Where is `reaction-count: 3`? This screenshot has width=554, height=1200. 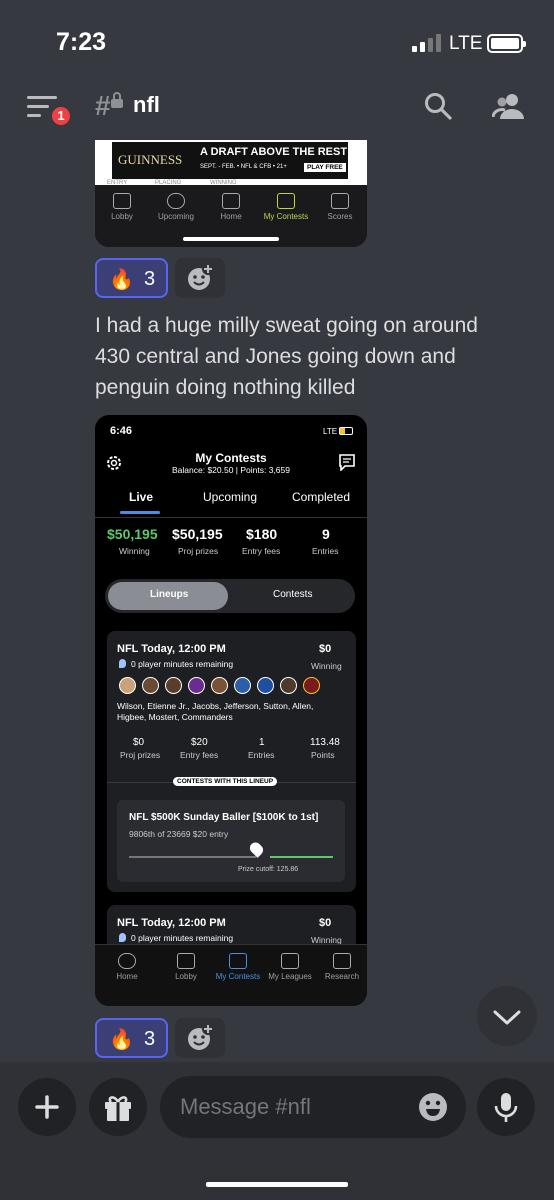
reaction-count: 3 is located at coordinates (150, 1039).